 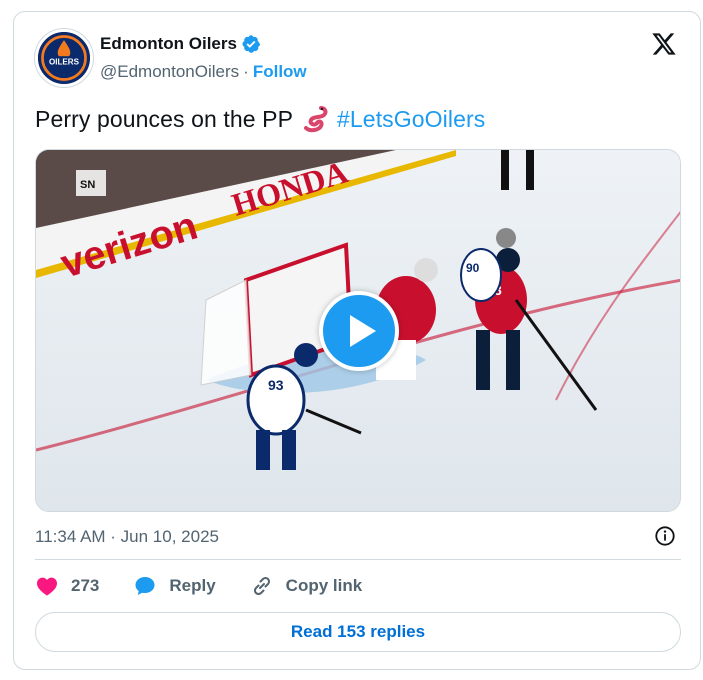 I want to click on copy-link-button: Copy link, so click(x=306, y=586).